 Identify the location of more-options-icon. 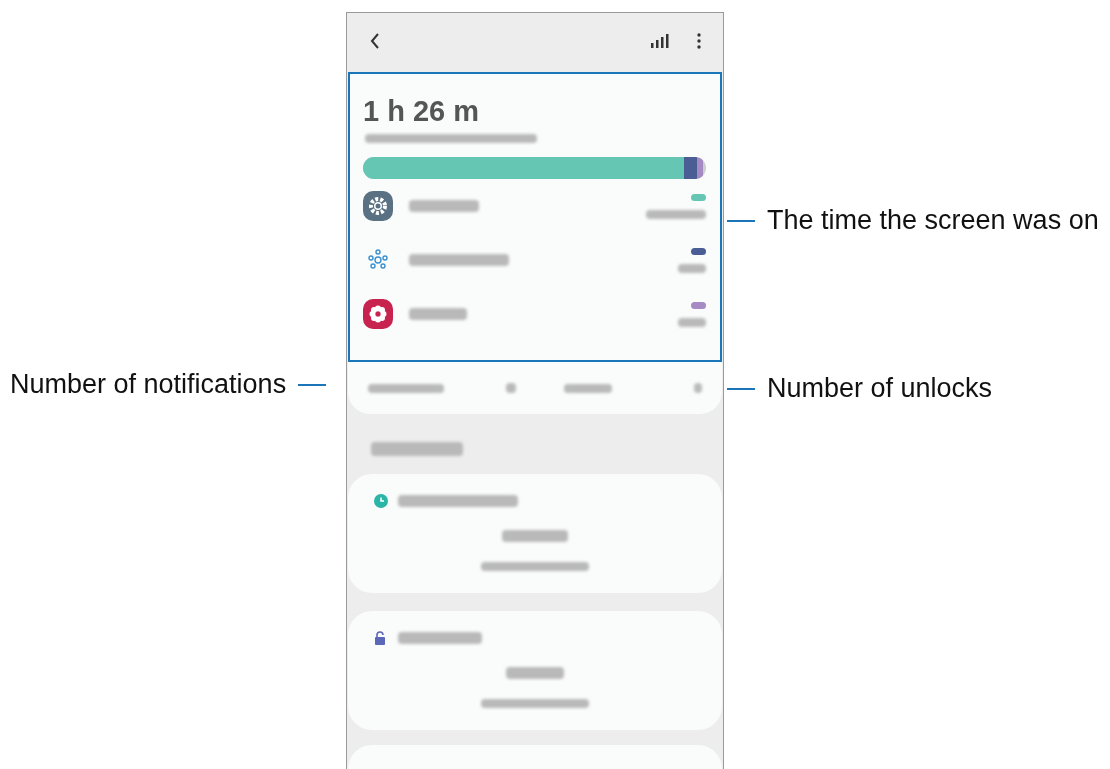
(699, 41).